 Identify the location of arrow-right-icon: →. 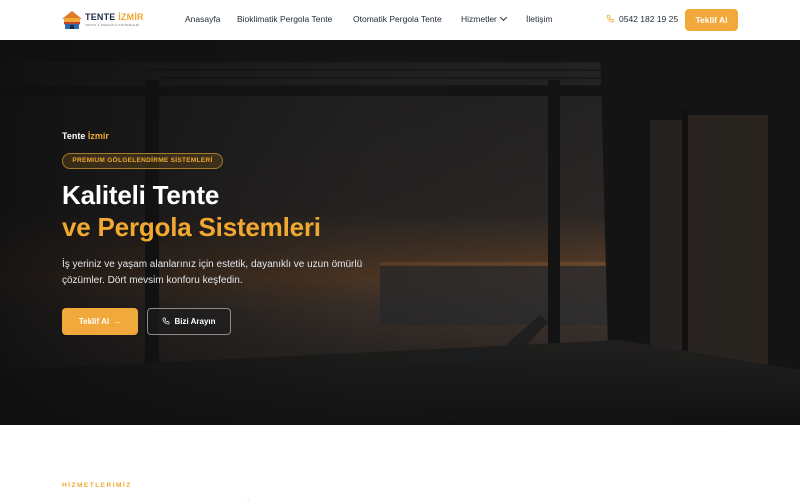
(117, 321).